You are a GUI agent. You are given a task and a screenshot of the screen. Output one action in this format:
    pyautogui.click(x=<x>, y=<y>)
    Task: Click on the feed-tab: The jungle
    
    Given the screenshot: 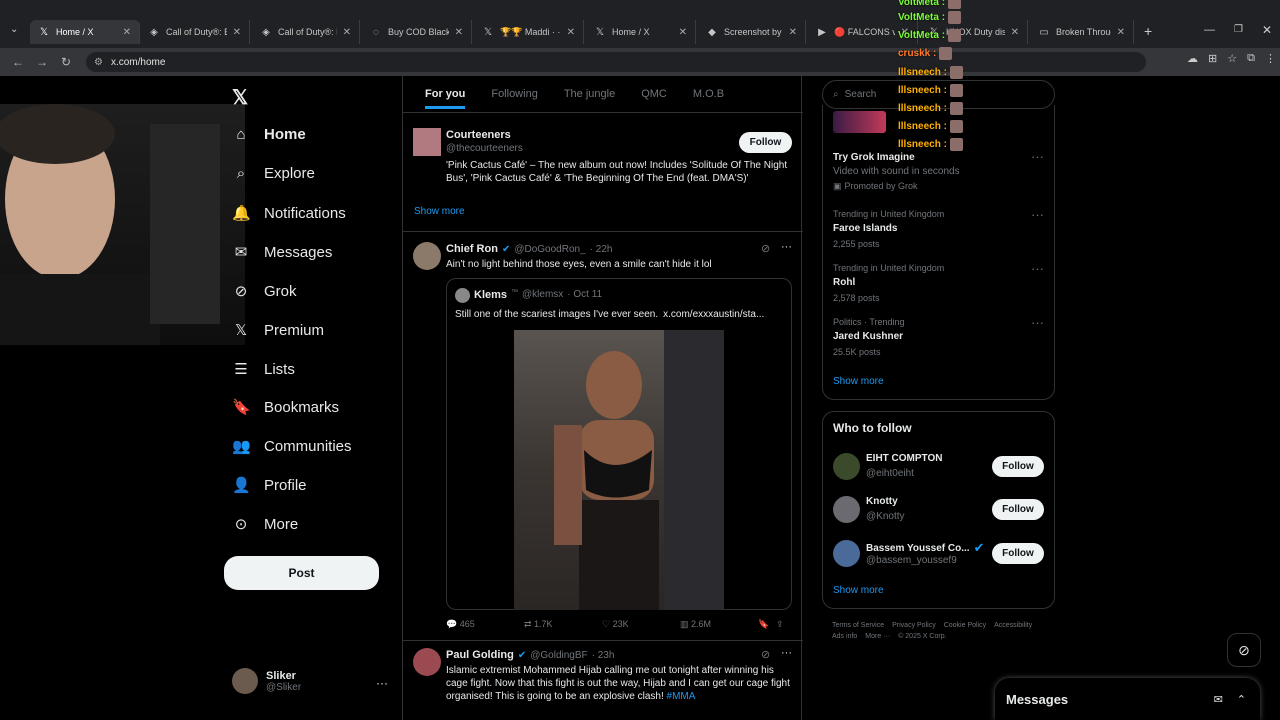 What is the action you would take?
    pyautogui.click(x=589, y=94)
    